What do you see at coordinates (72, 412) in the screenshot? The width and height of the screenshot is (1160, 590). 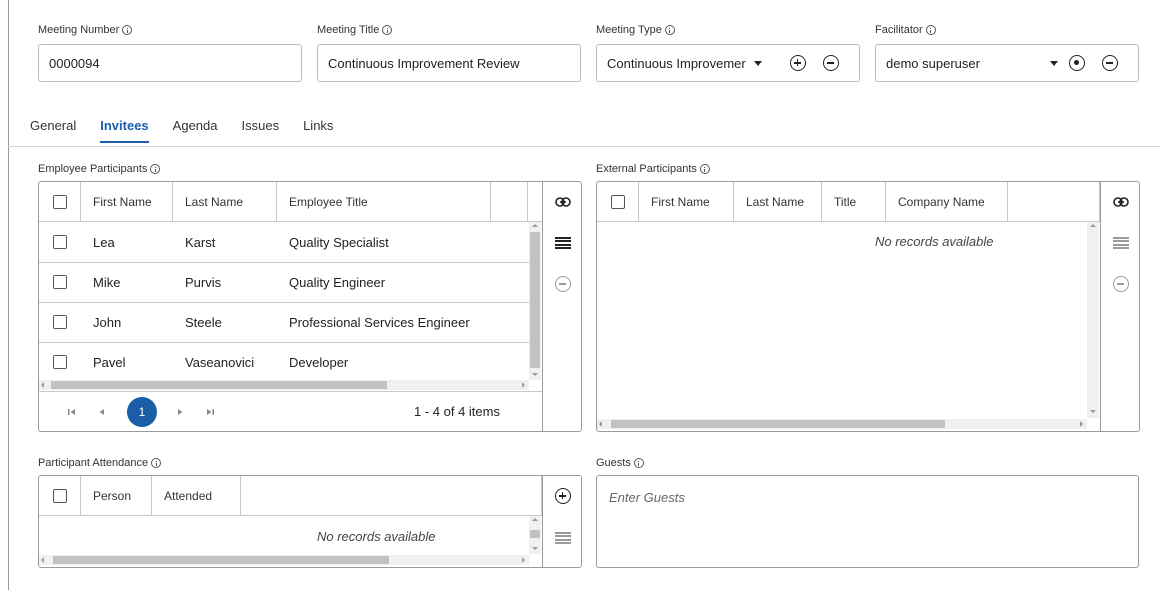 I see `first-page-icon` at bounding box center [72, 412].